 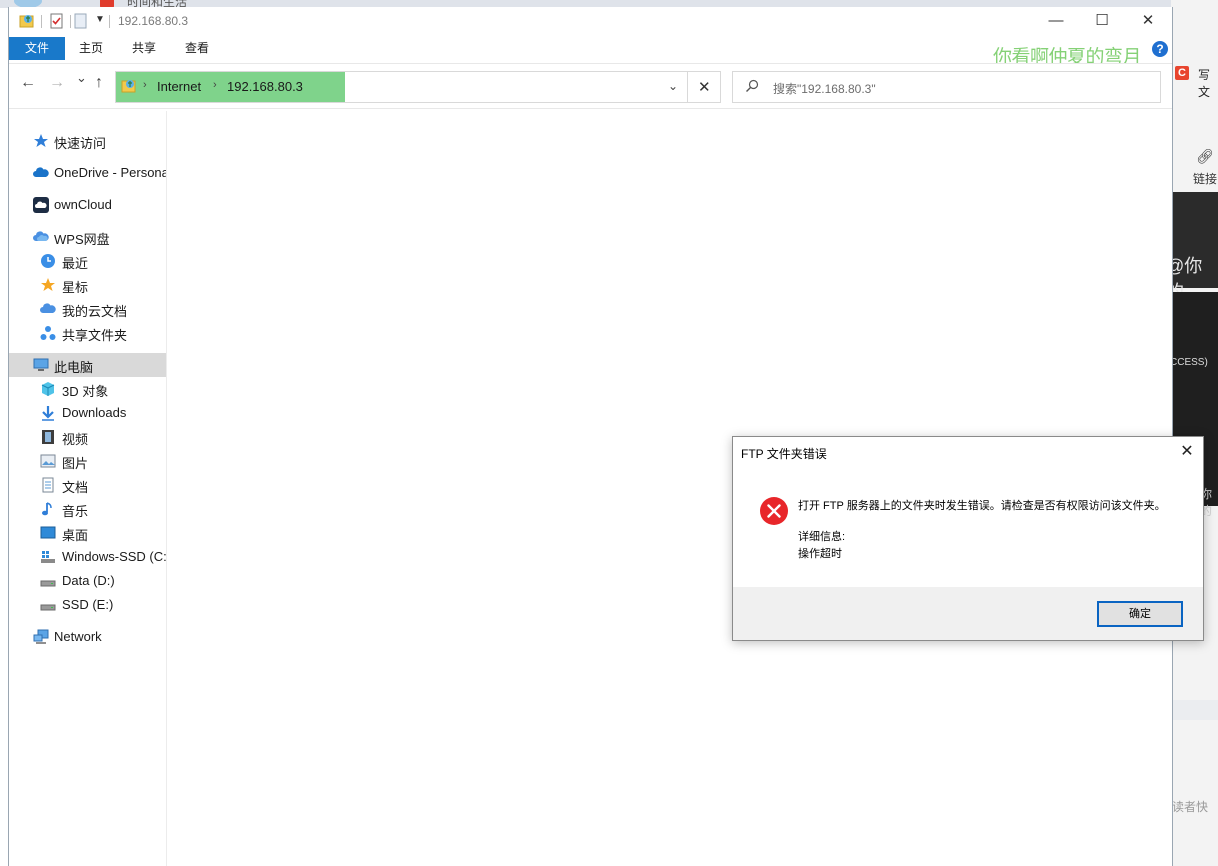 I want to click on ribbon: 文件 主页 共享 查看 你看啊仲夏的弯月 ?, so click(x=590, y=52).